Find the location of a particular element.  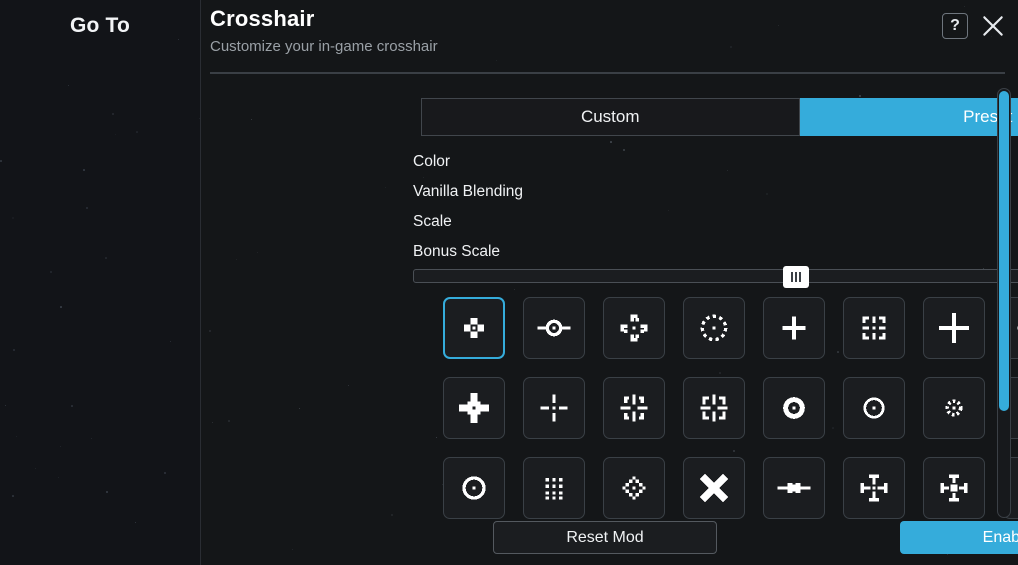

enabled-button: Enabled is located at coordinates (959, 537).